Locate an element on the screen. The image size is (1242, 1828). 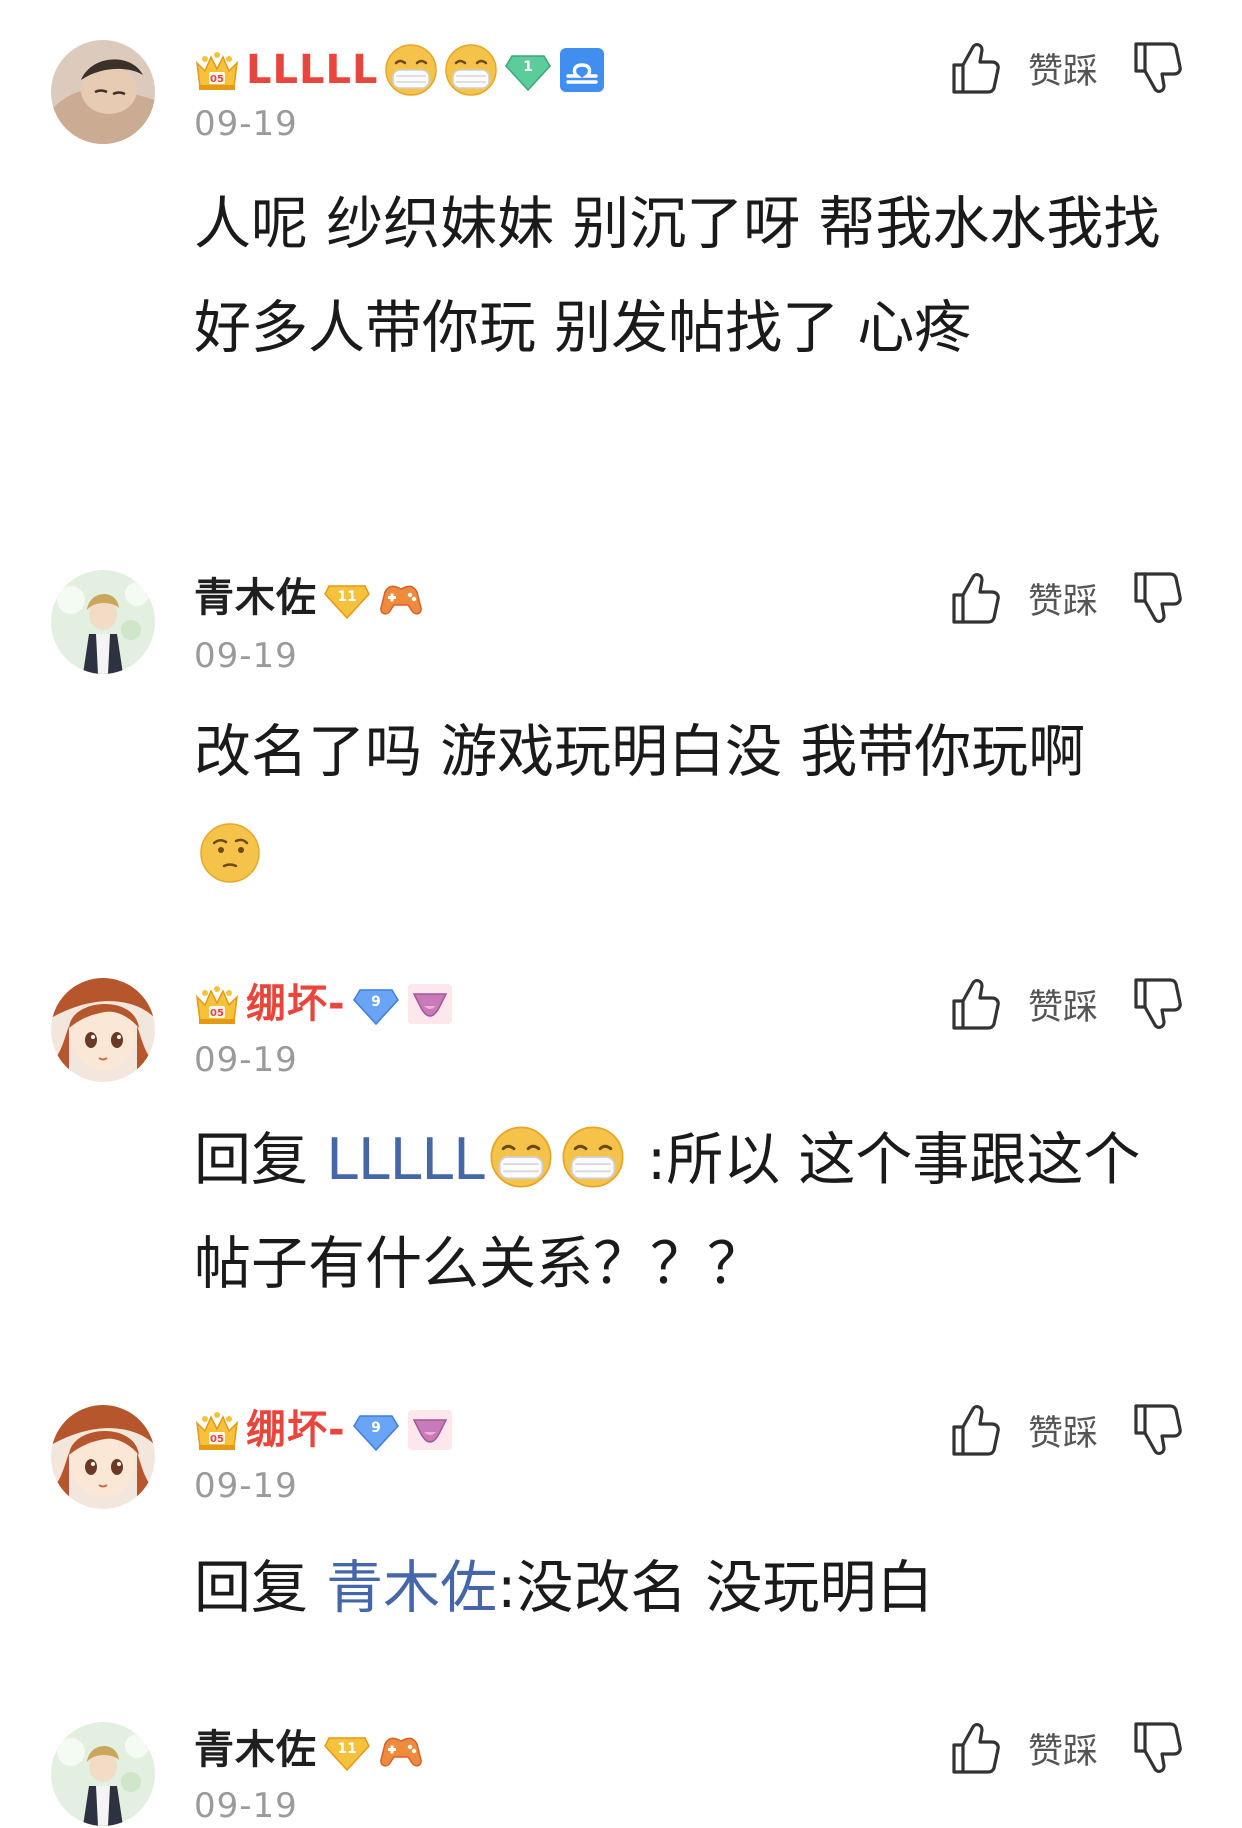
thinking-emoji-icon is located at coordinates (230, 853).